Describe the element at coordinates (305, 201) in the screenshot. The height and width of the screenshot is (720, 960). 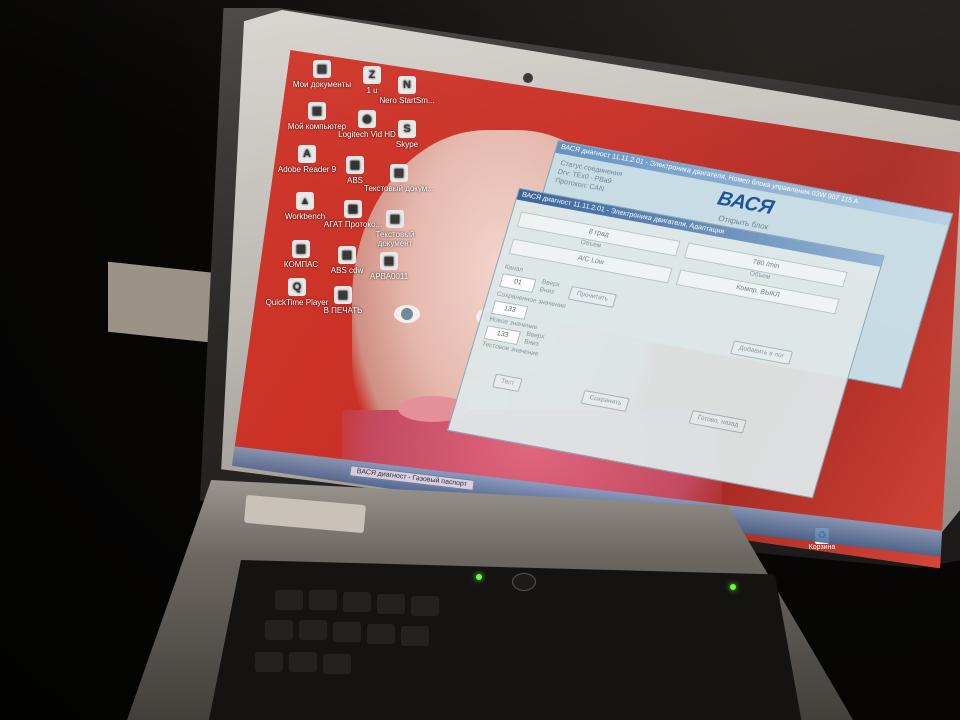
I see `workbench-icon: ▲` at that location.